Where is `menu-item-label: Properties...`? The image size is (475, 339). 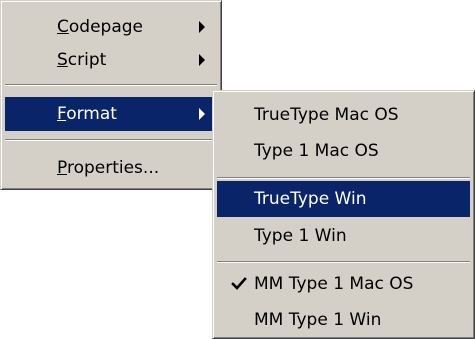
menu-item-label: Properties... is located at coordinates (108, 168).